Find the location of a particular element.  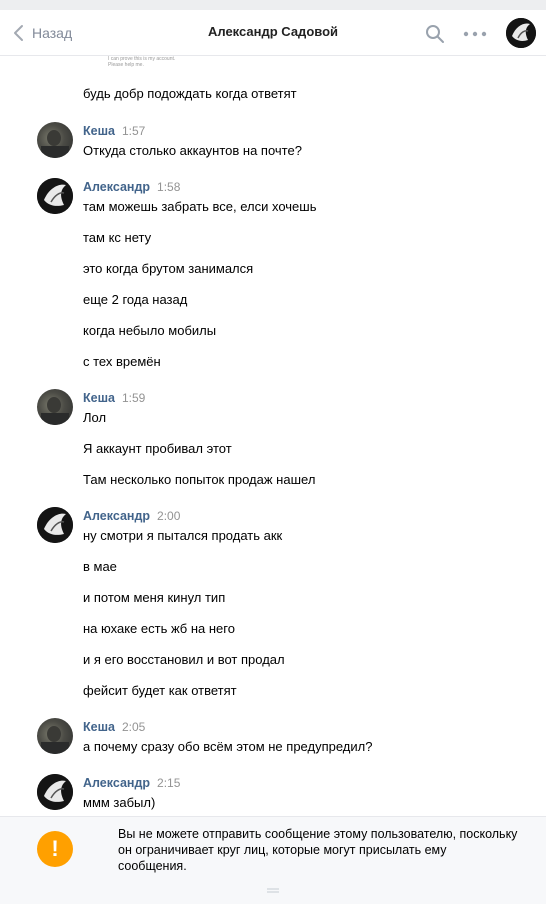

message-time: 2:15 is located at coordinates (169, 783).